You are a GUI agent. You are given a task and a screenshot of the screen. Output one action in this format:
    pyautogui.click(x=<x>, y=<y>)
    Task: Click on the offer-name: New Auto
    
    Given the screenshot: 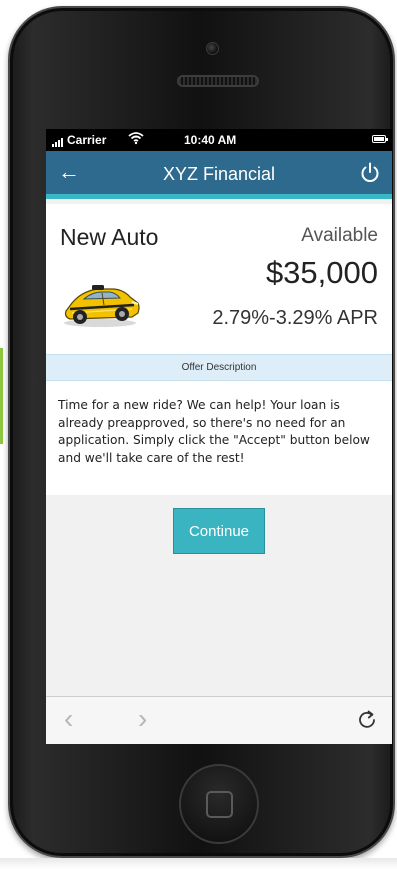 What is the action you would take?
    pyautogui.click(x=109, y=237)
    